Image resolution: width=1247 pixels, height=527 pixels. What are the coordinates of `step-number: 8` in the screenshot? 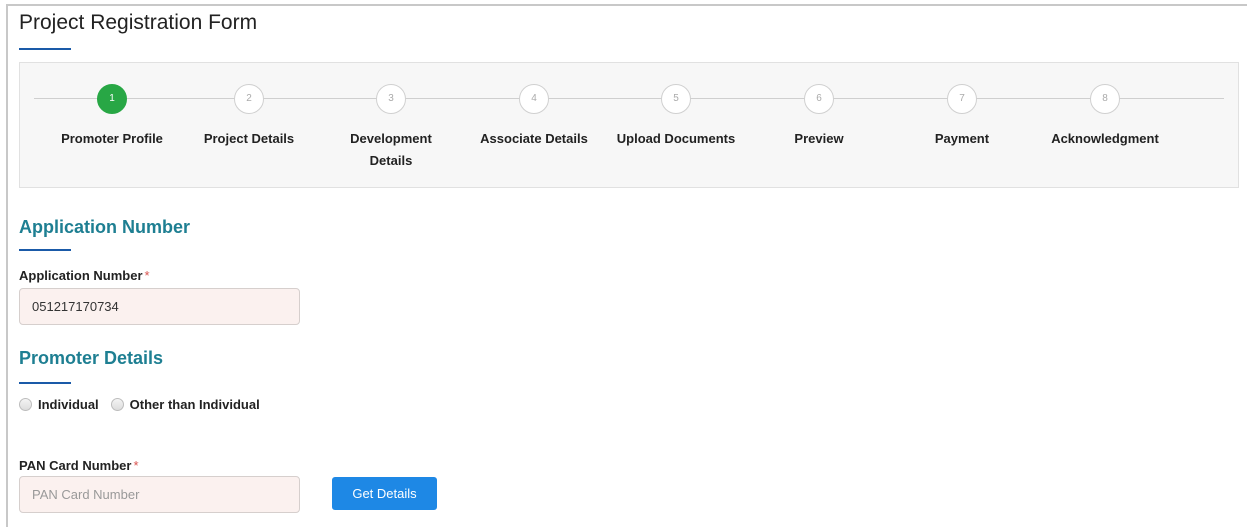 It's located at (1105, 99).